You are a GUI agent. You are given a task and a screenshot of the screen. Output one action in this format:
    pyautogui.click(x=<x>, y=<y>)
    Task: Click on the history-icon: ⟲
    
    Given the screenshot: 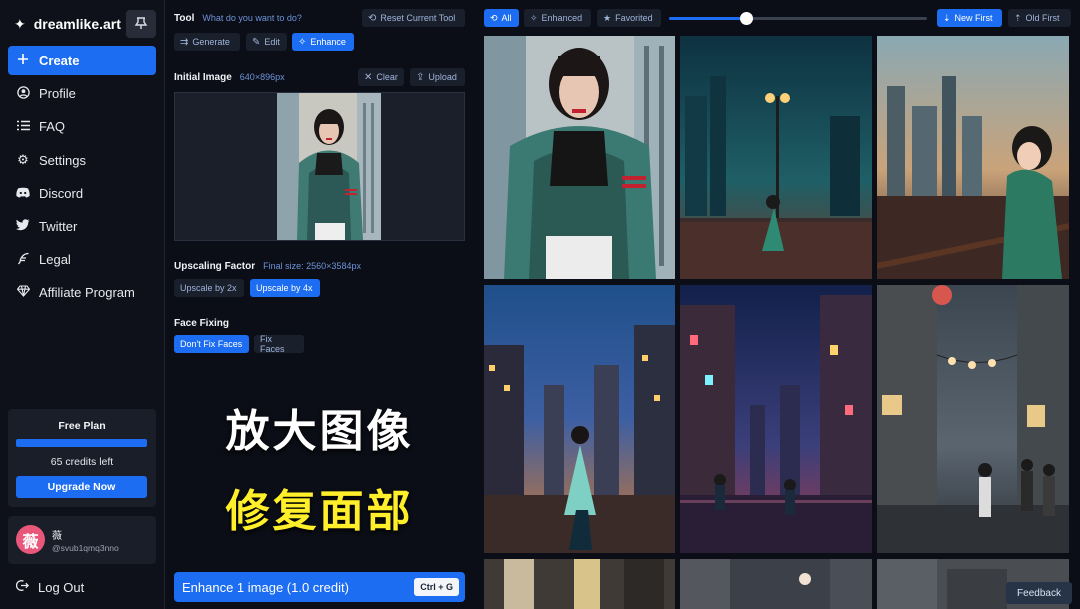 What is the action you would take?
    pyautogui.click(x=494, y=17)
    